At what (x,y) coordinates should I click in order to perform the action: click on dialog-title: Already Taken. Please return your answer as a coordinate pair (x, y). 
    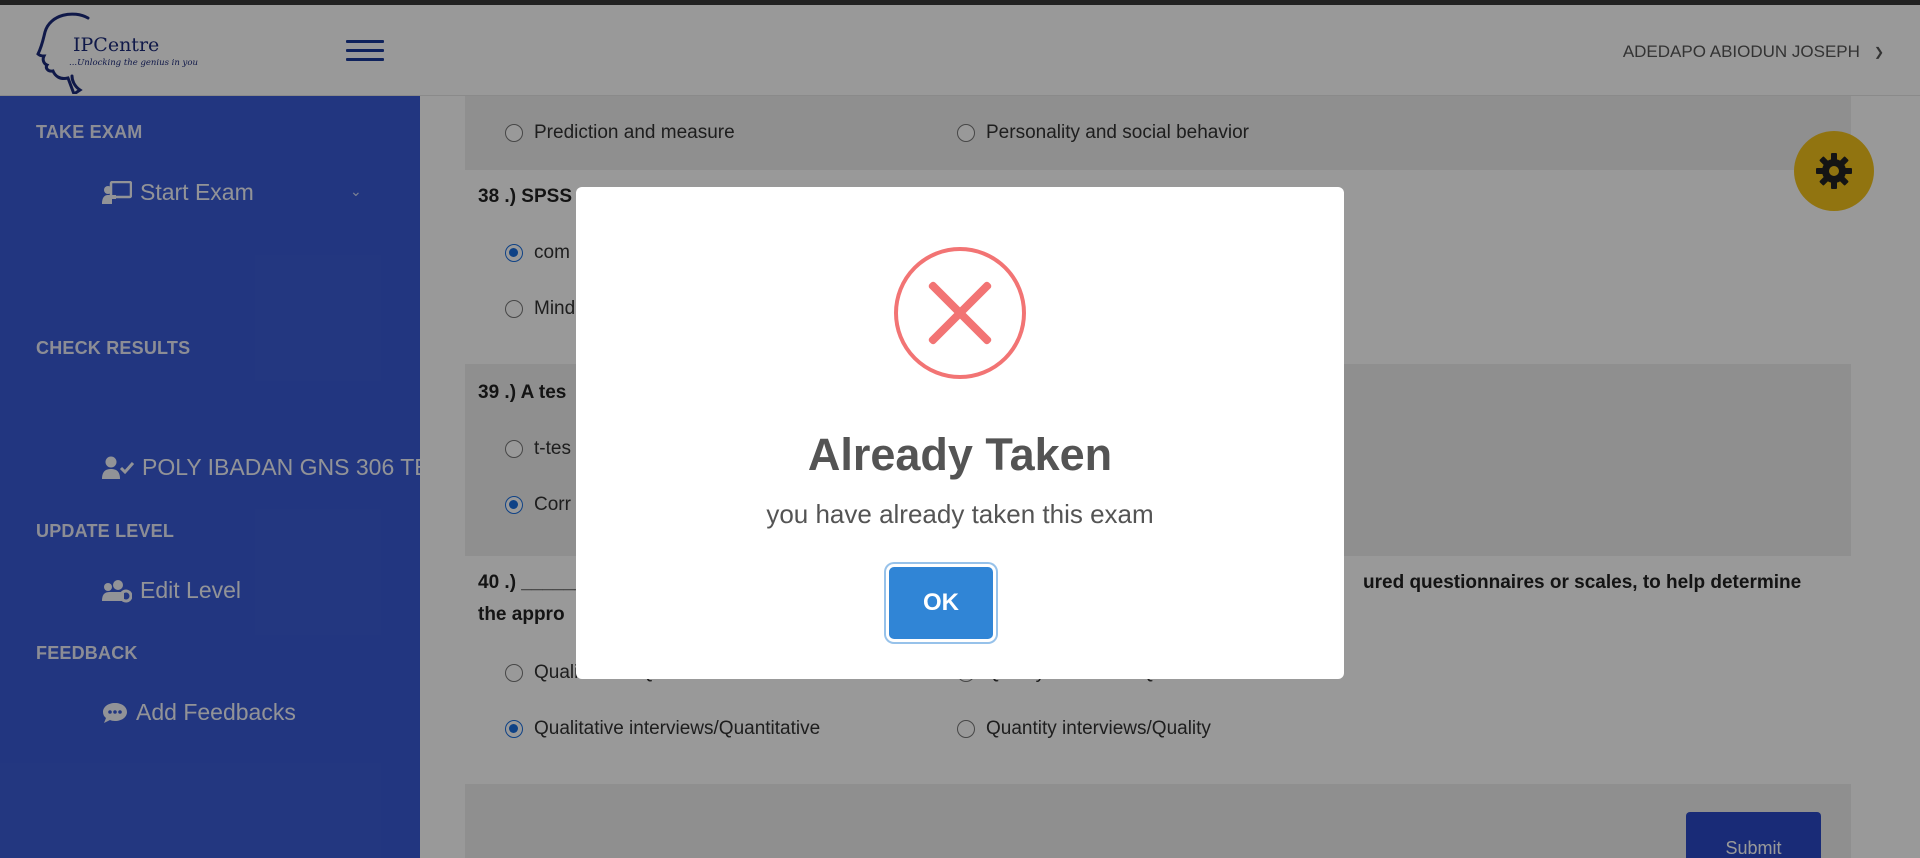
    Looking at the image, I should click on (960, 454).